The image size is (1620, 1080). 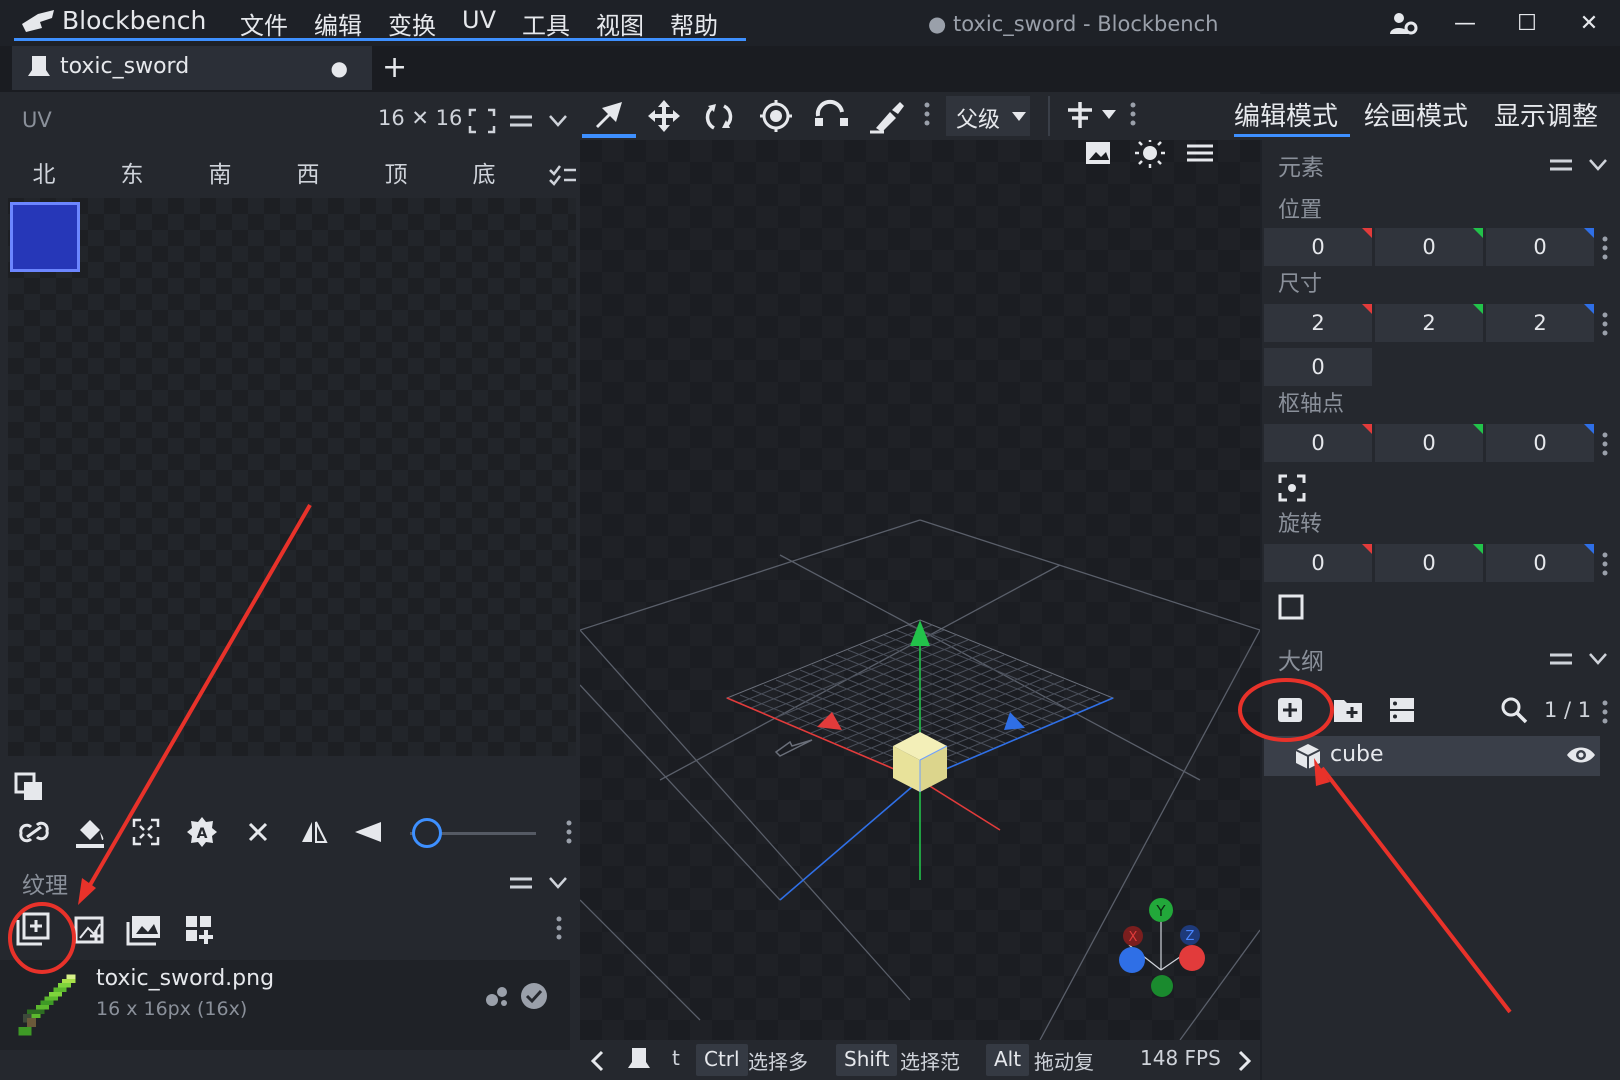 I want to click on particle-icon, so click(x=498, y=996).